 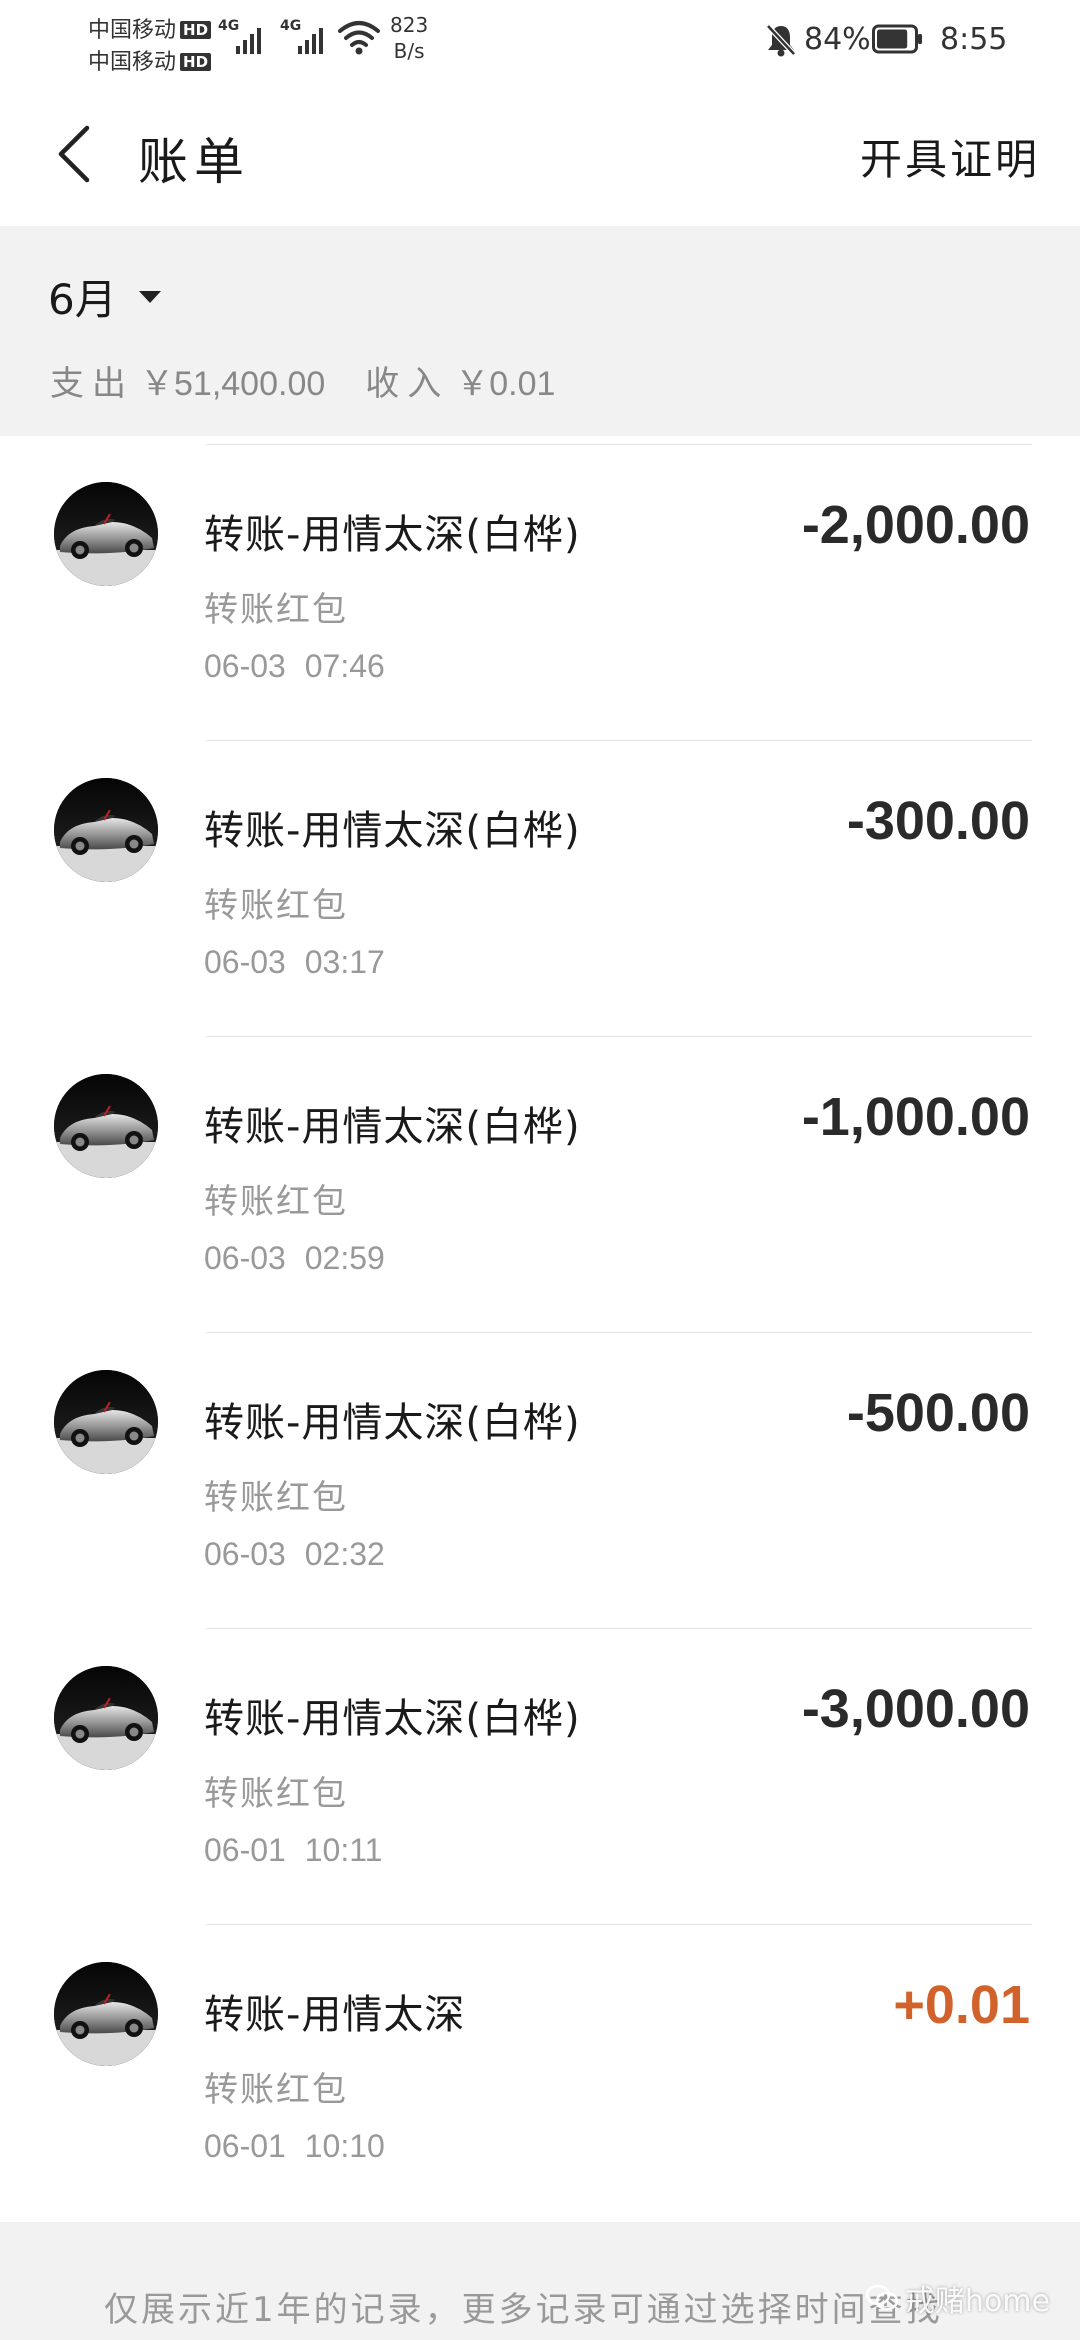 I want to click on transaction-row: 转账-用情太深(白桦) 转账红包 06-03 03:17 -300.00, so click(x=540, y=888).